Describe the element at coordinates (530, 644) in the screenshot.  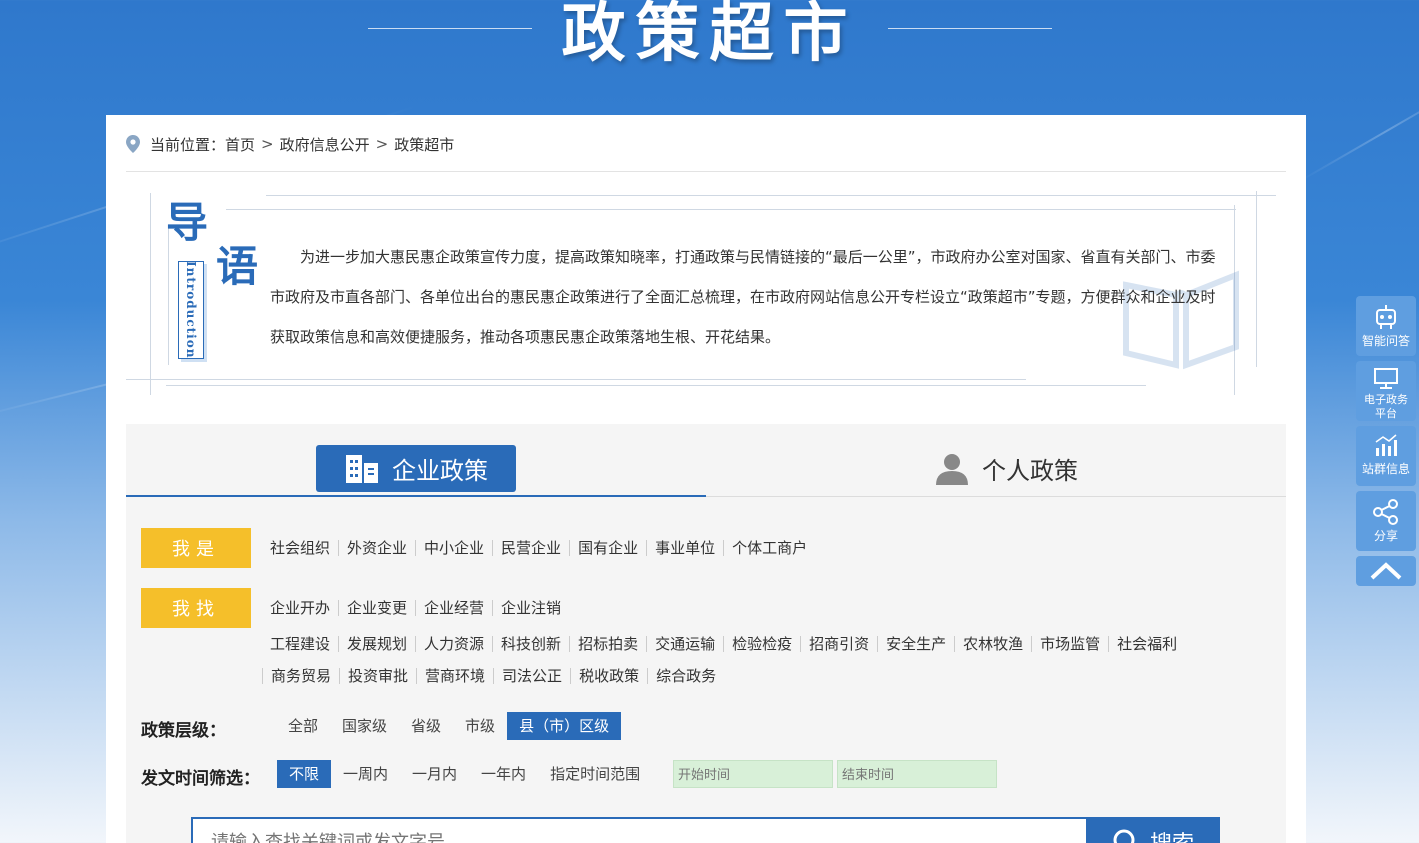
I see `option-find: 科技创新` at that location.